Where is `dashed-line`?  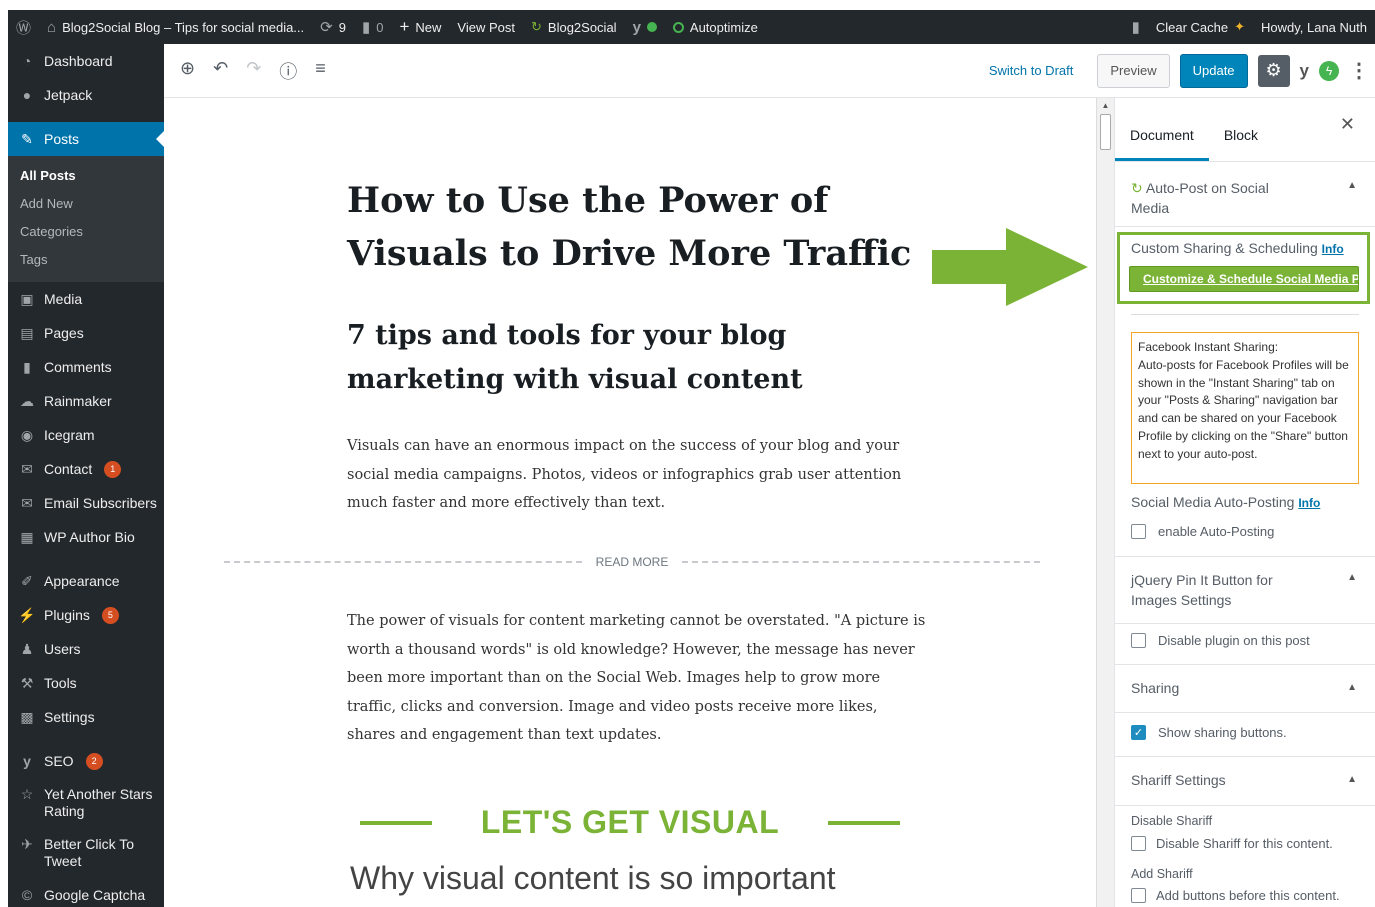
dashed-line is located at coordinates (403, 562).